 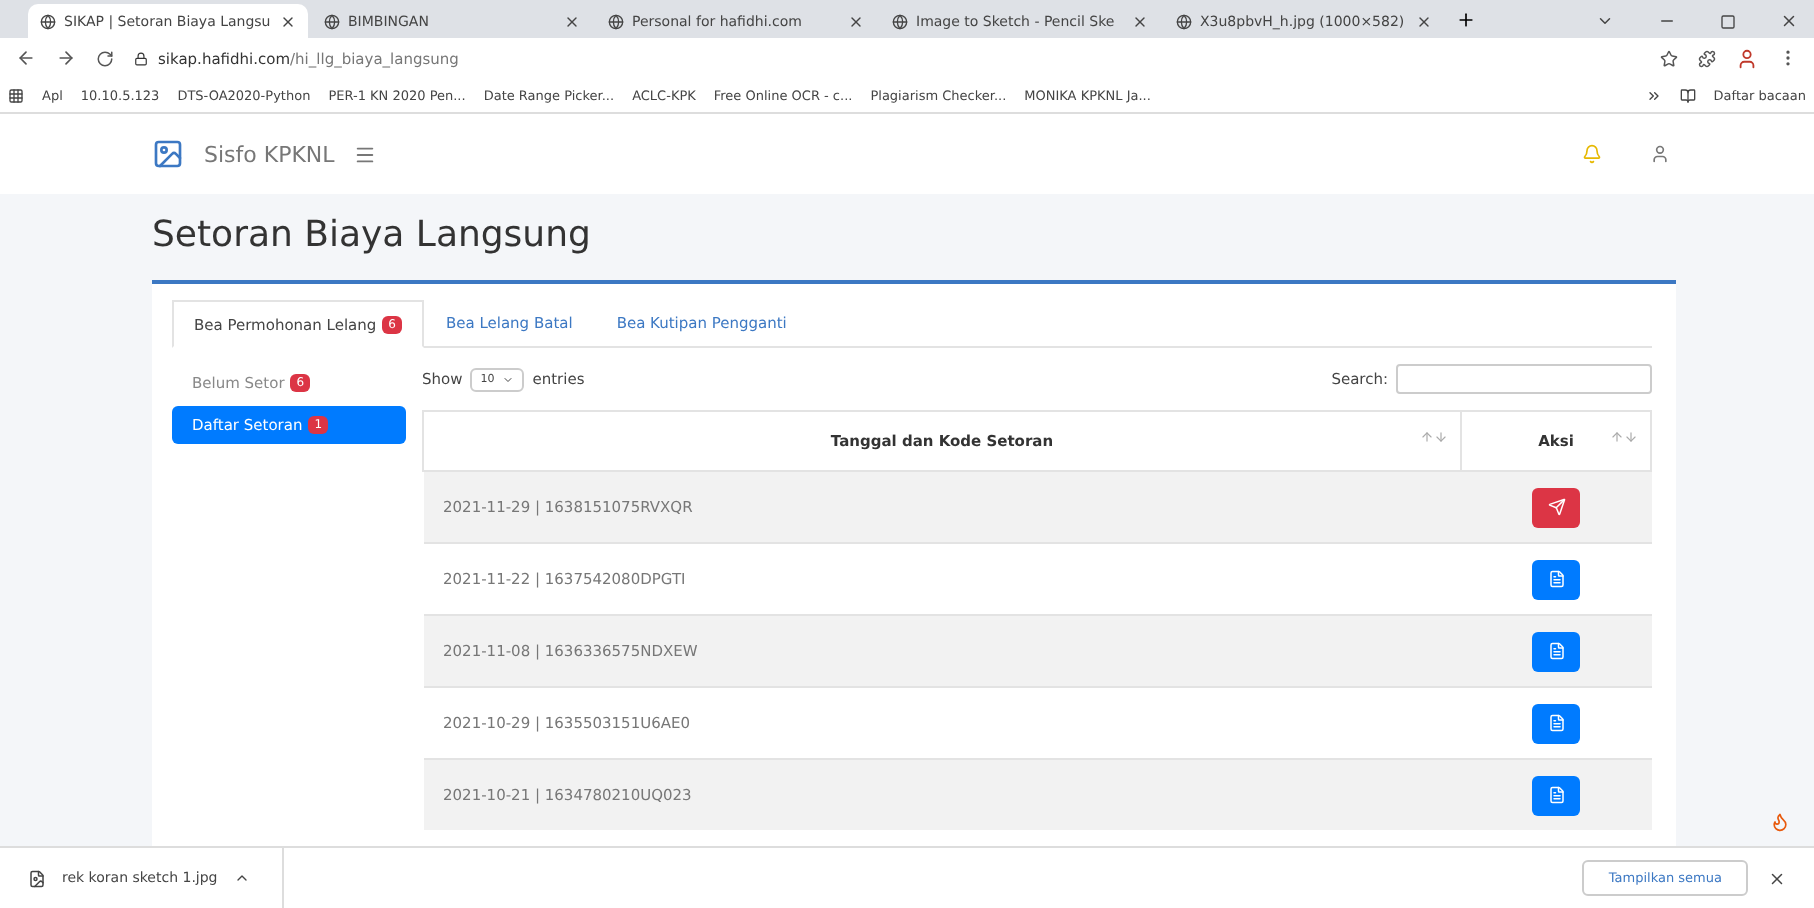 What do you see at coordinates (1524, 379) in the screenshot?
I see `search-field` at bounding box center [1524, 379].